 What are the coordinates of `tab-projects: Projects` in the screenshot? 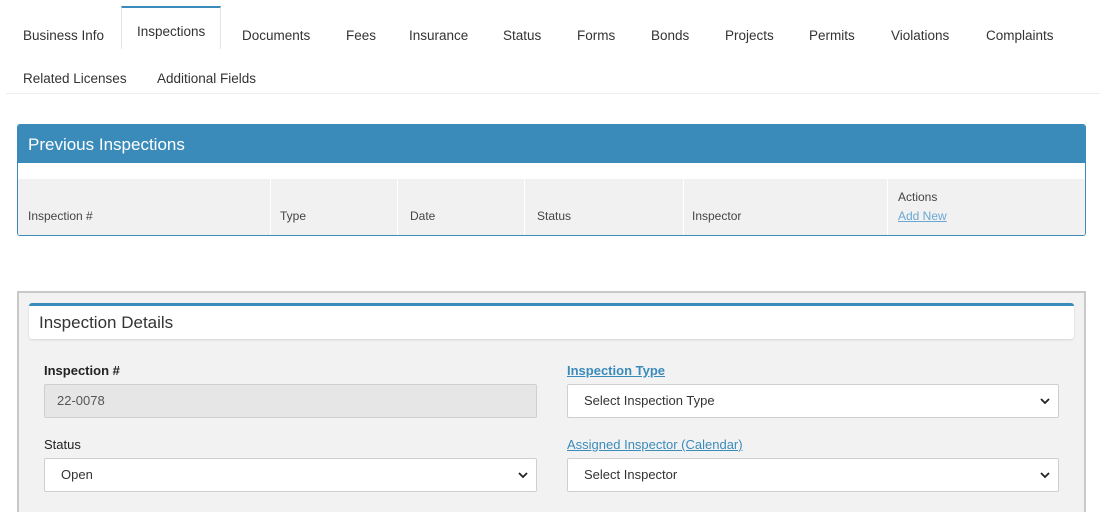 It's located at (749, 31).